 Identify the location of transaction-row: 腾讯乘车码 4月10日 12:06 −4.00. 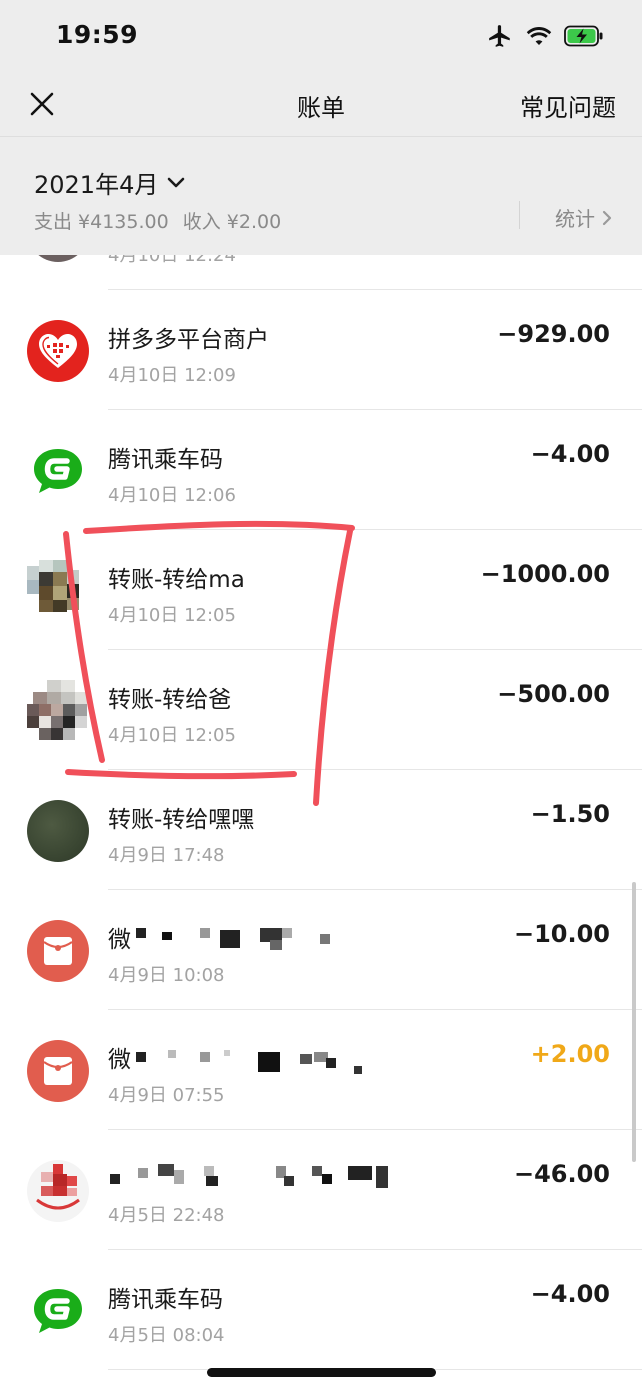
(321, 470).